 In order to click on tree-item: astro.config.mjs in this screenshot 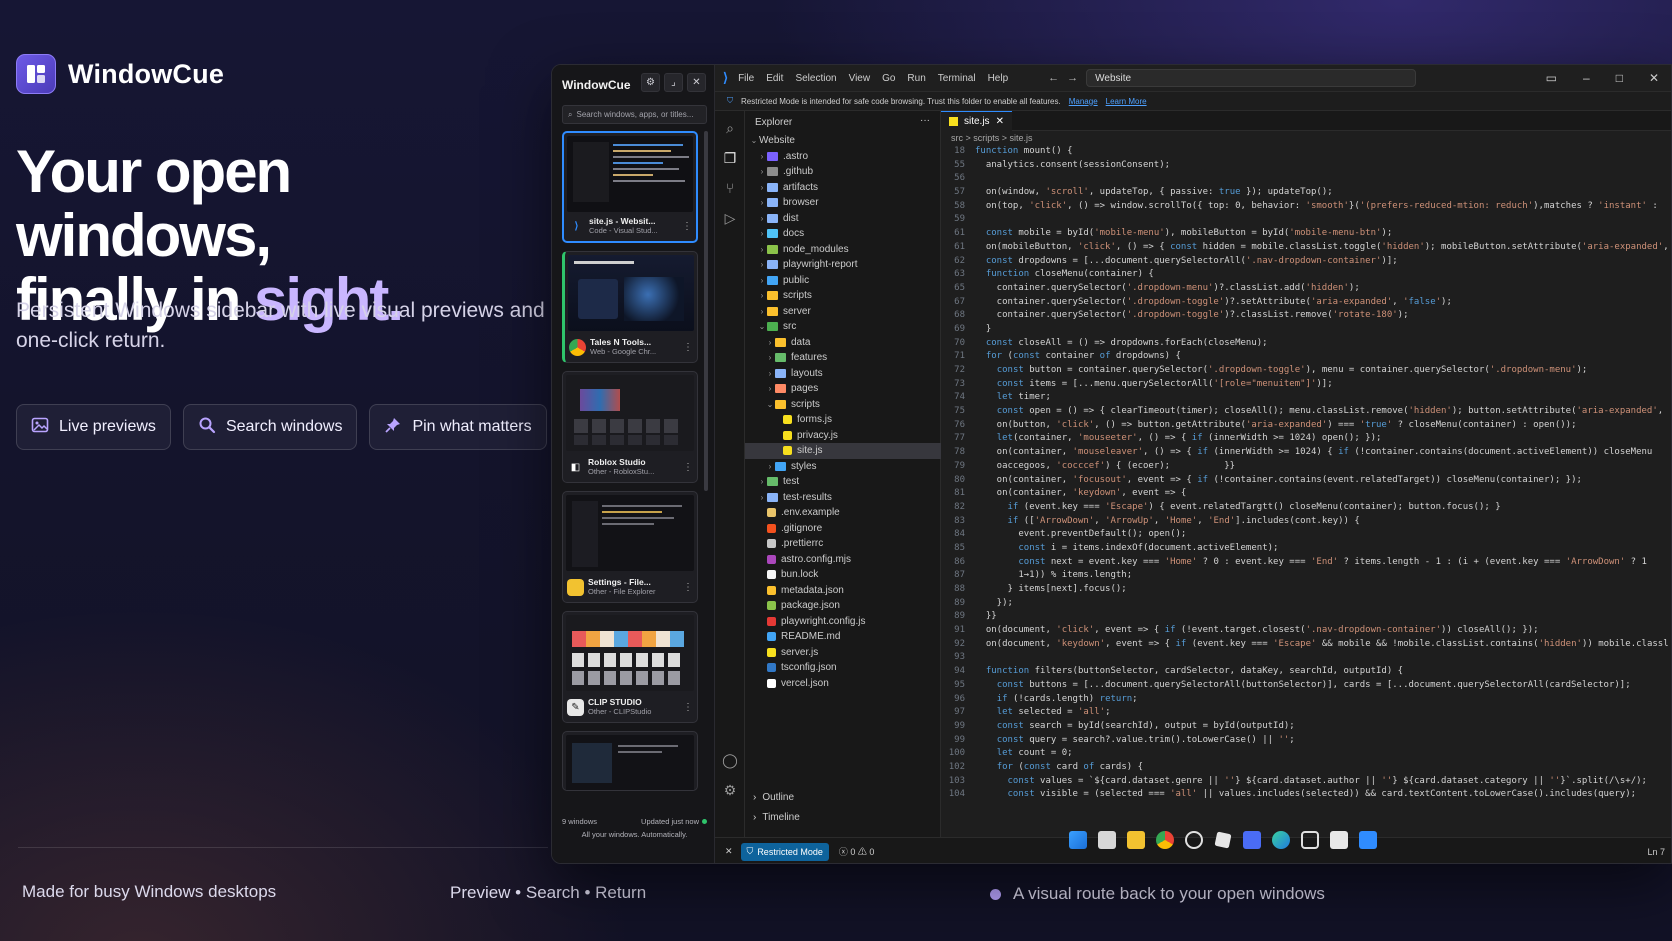, I will do `click(843, 560)`.